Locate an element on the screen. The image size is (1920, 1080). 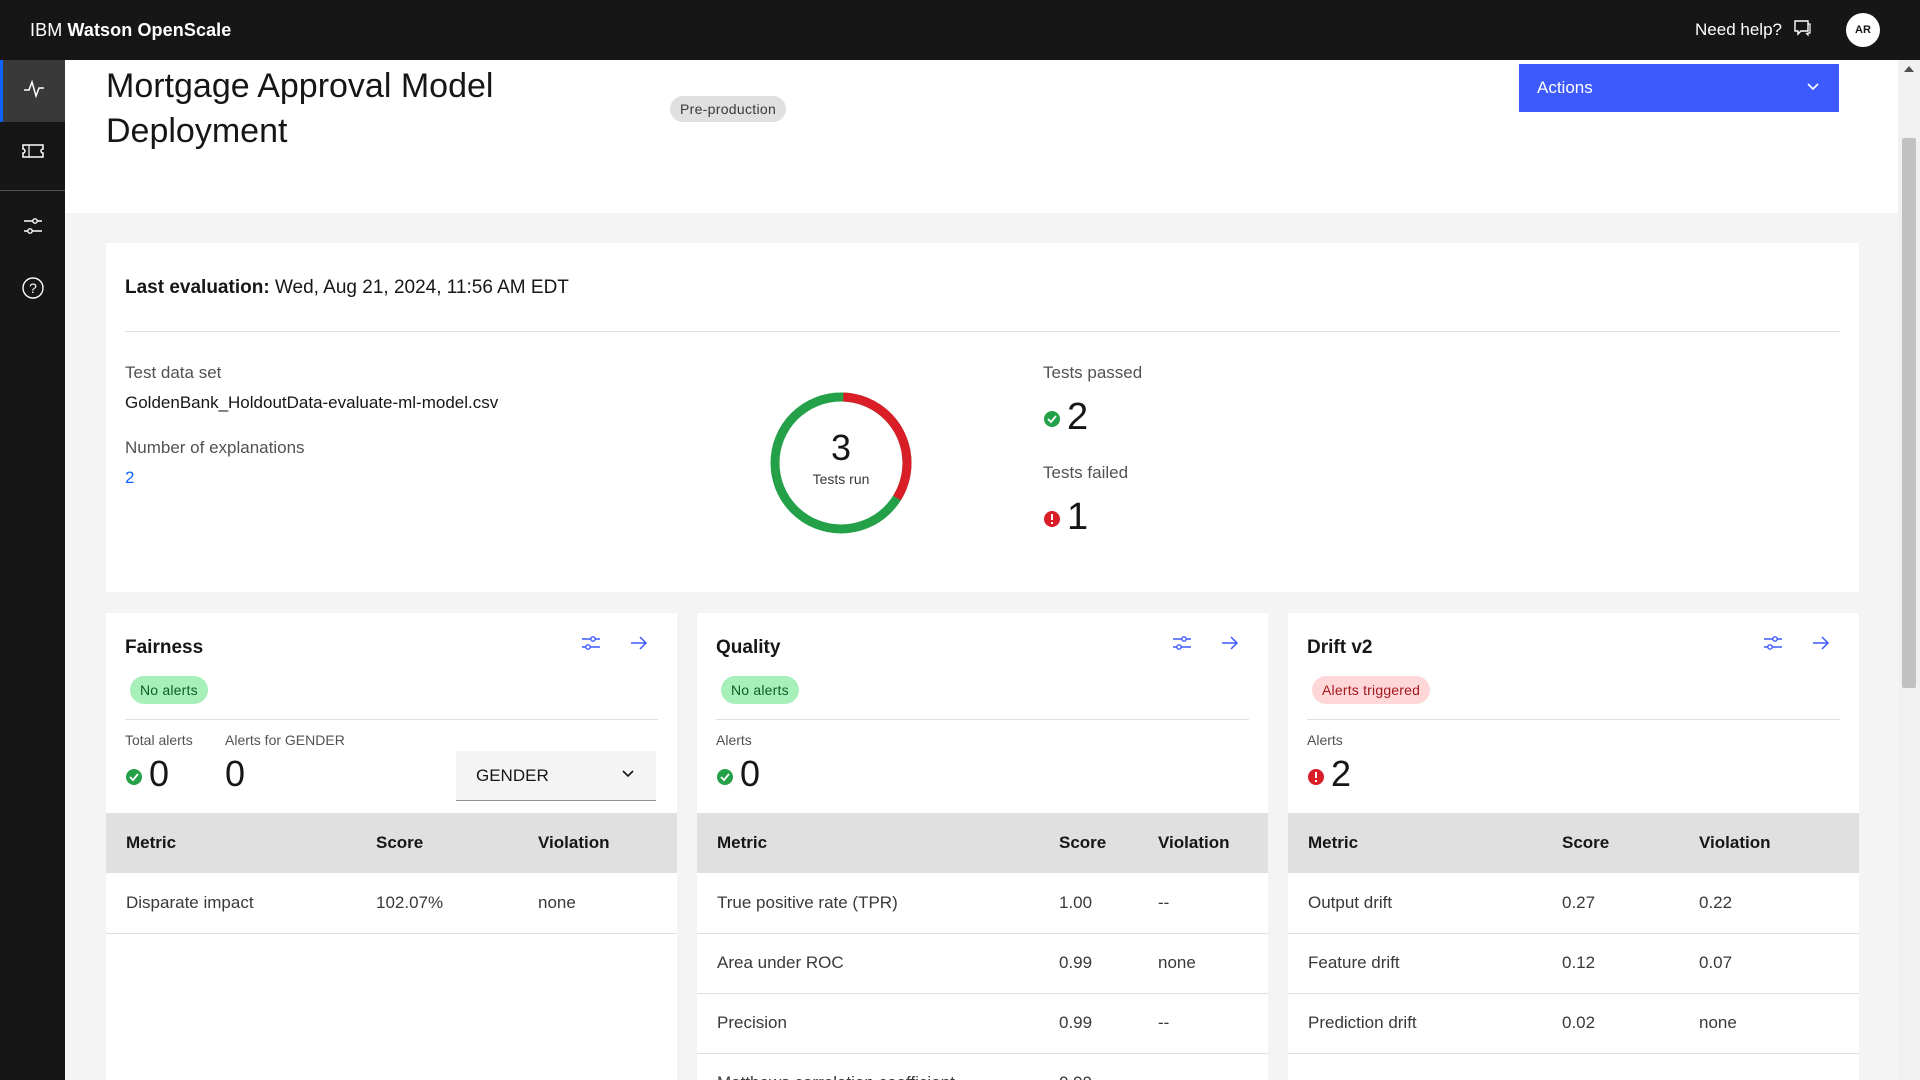
sidebar-item-help: ? is located at coordinates (32, 290).